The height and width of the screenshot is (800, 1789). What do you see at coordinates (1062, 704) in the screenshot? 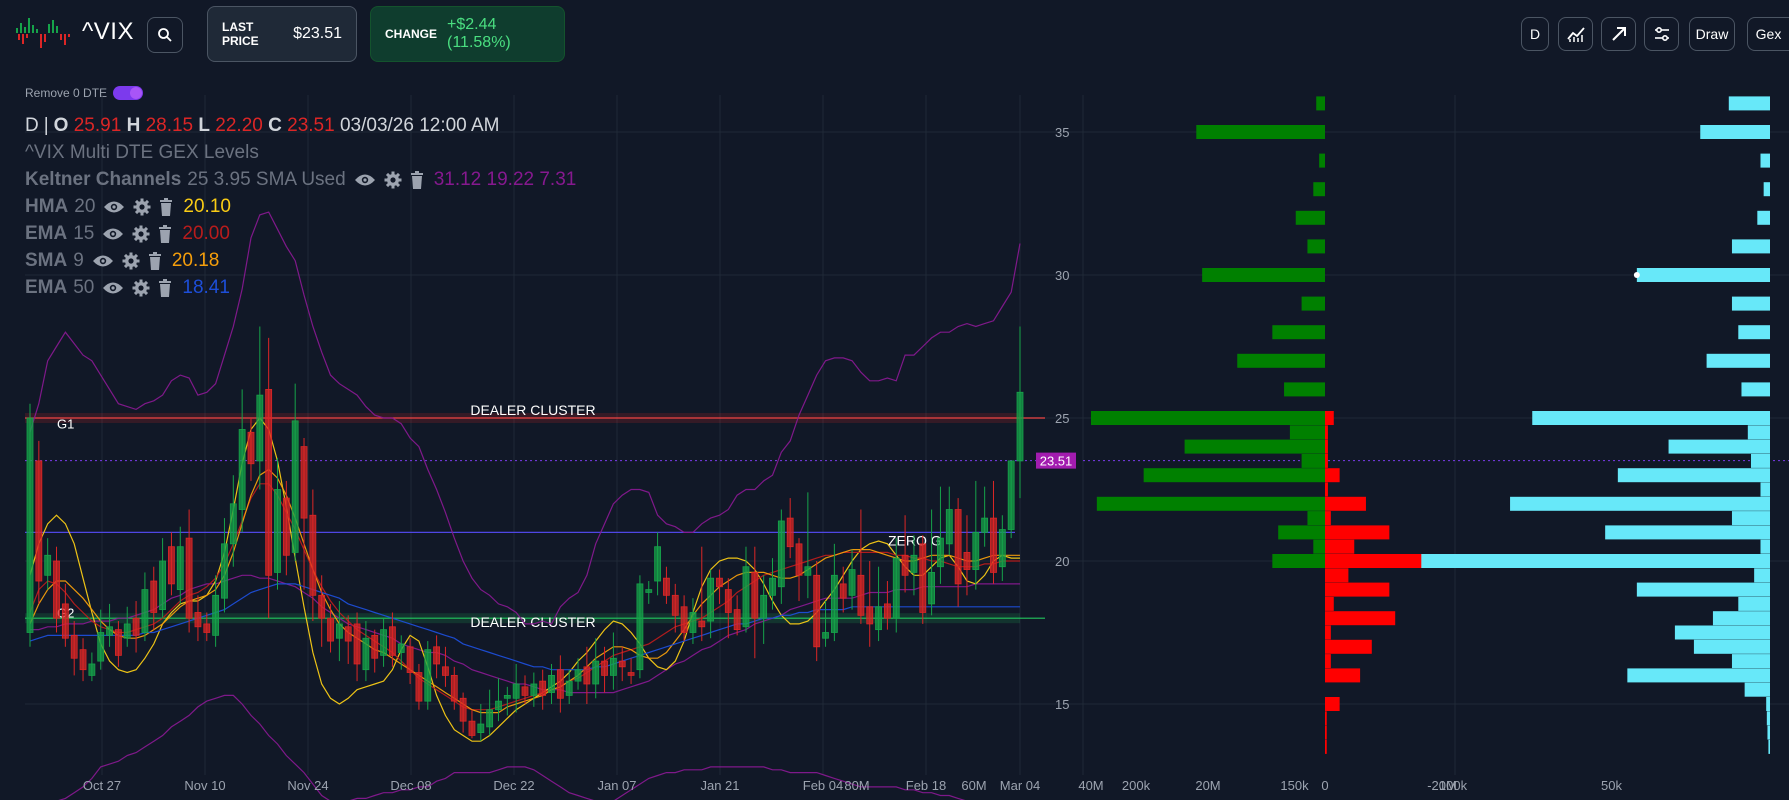
I see `y-tick-label: 15` at bounding box center [1062, 704].